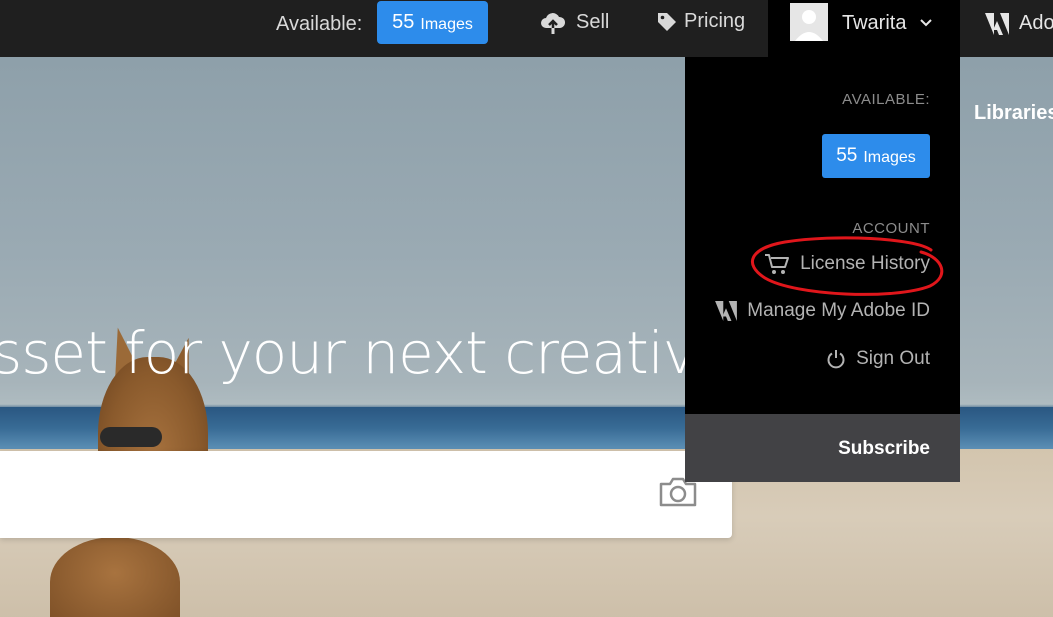 This screenshot has height=617, width=1053. Describe the element at coordinates (777, 264) in the screenshot. I see `cart-icon` at that location.